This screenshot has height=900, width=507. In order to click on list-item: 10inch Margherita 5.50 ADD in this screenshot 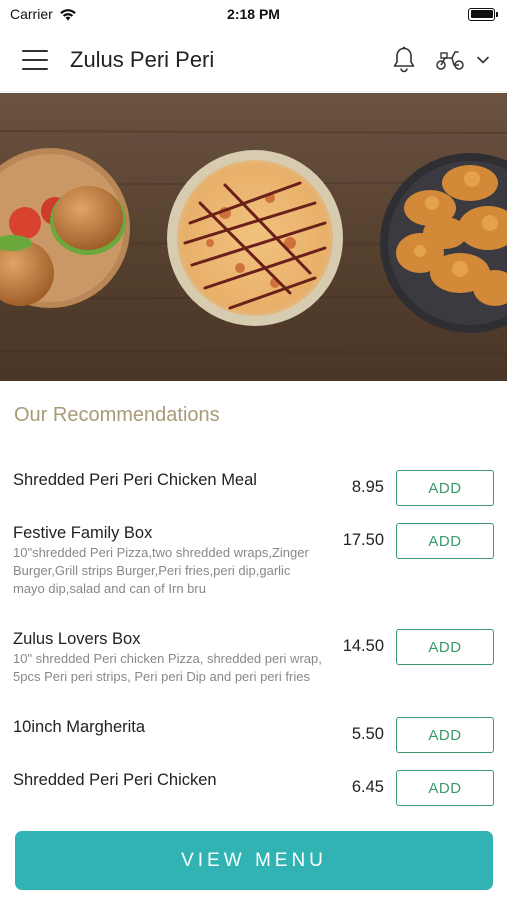, I will do `click(253, 735)`.